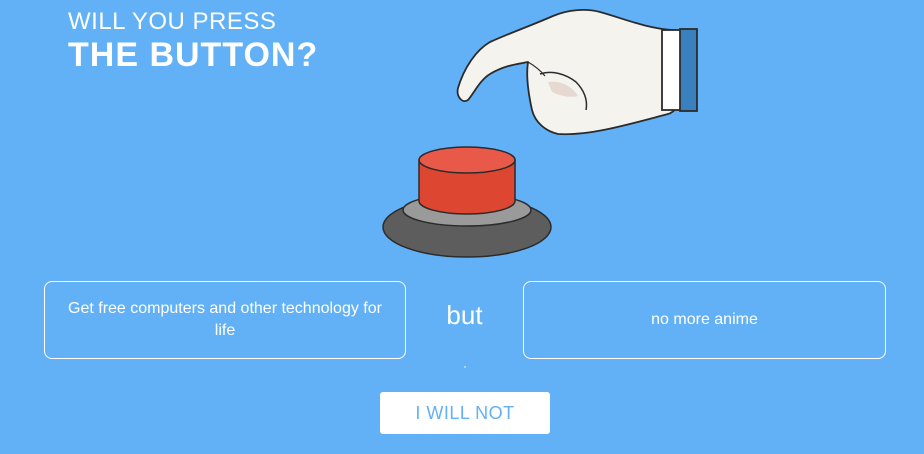  Describe the element at coordinates (467, 202) in the screenshot. I see `red-button-icon` at that location.